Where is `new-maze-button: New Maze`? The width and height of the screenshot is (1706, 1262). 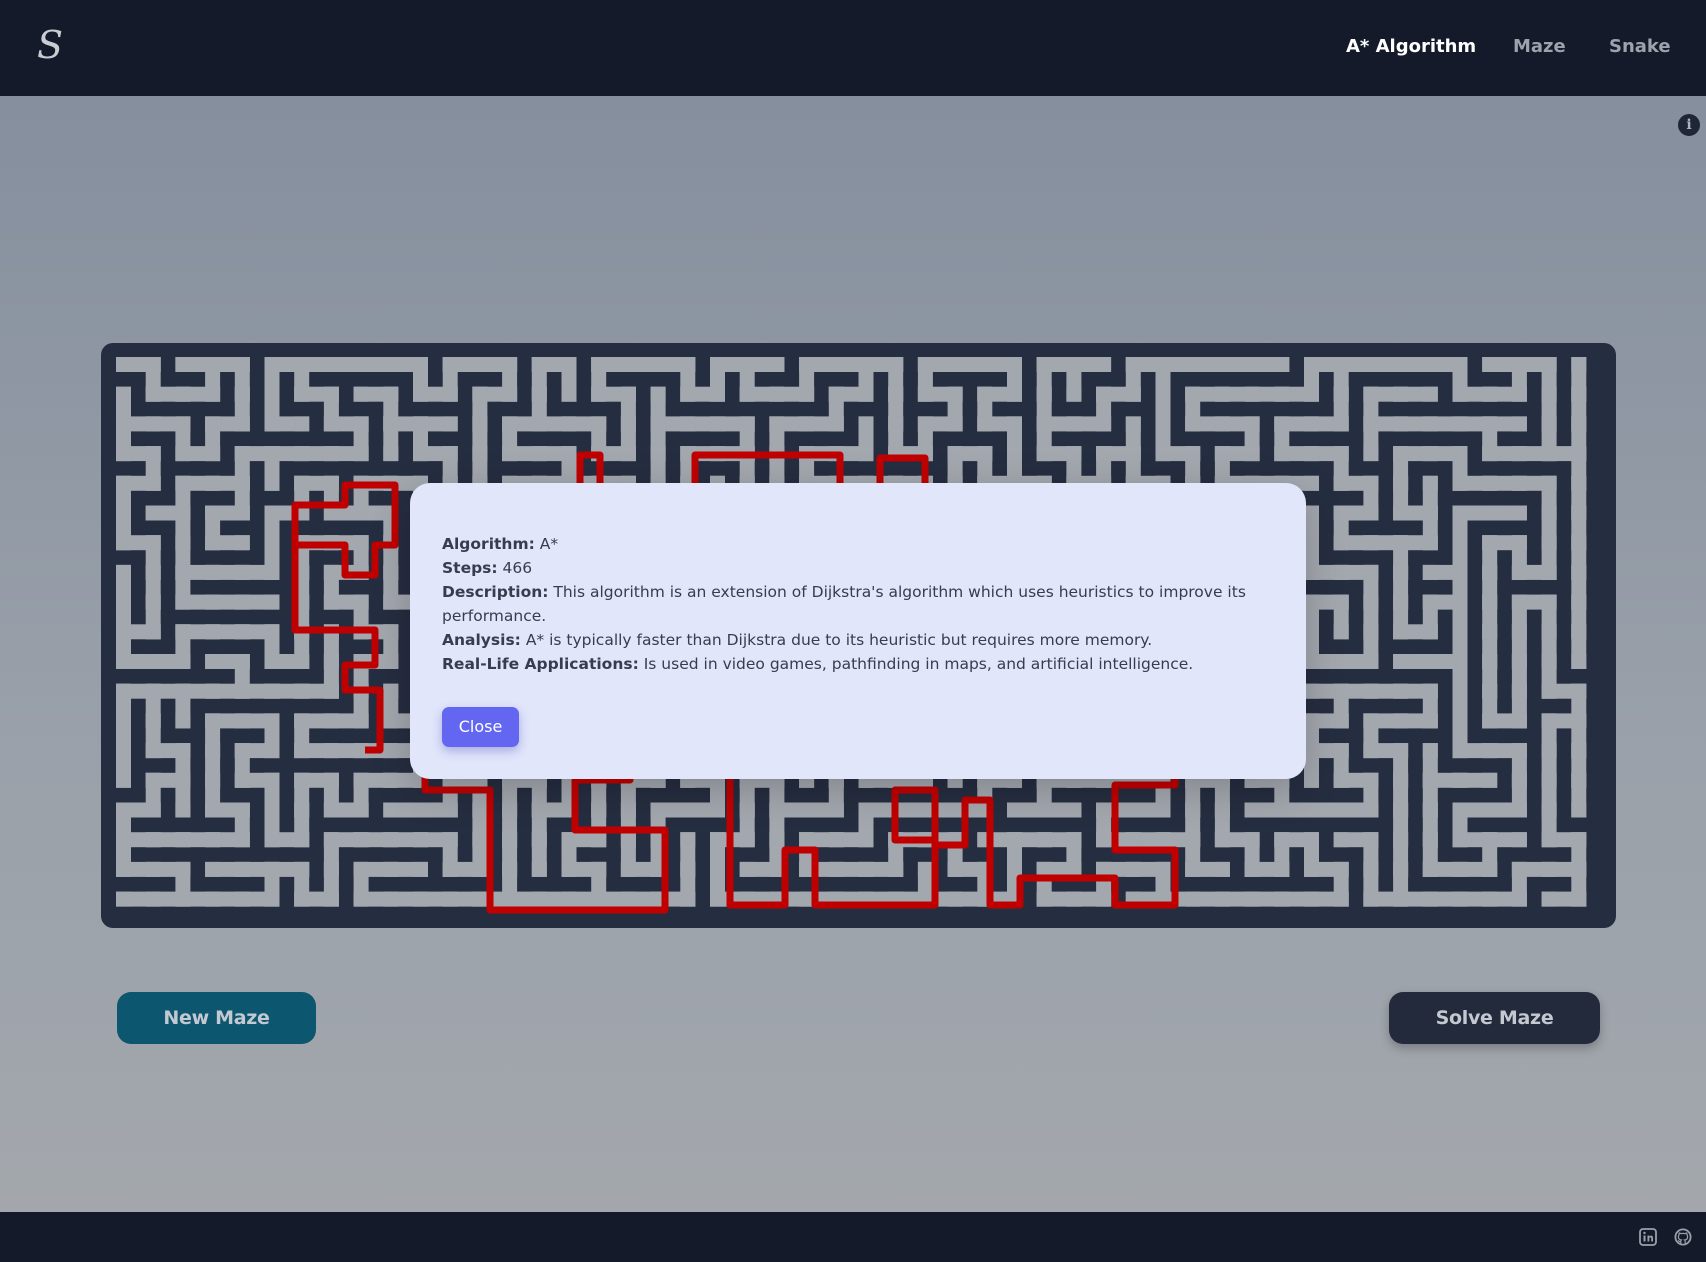 new-maze-button: New Maze is located at coordinates (216, 1018).